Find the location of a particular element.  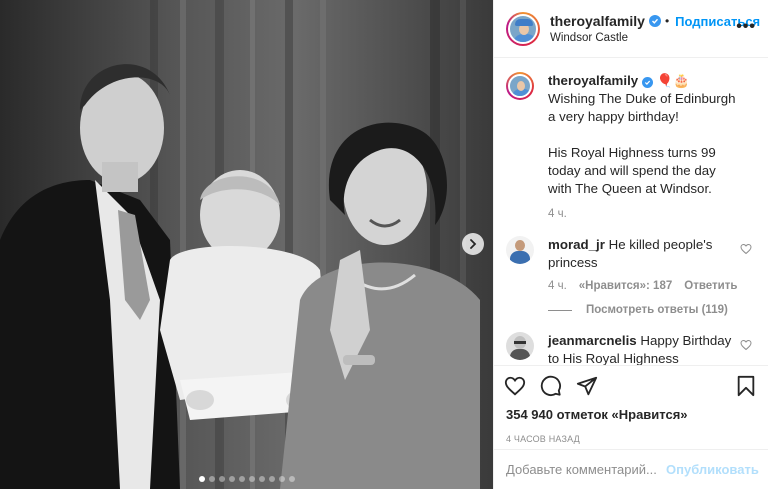

bookmark-icon is located at coordinates (746, 386).